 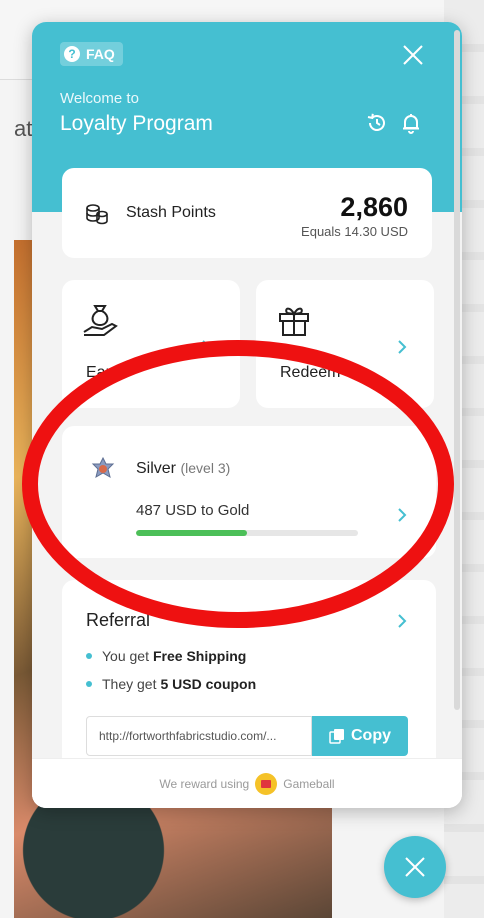 What do you see at coordinates (309, 783) in the screenshot?
I see `footer-brand: Gameball` at bounding box center [309, 783].